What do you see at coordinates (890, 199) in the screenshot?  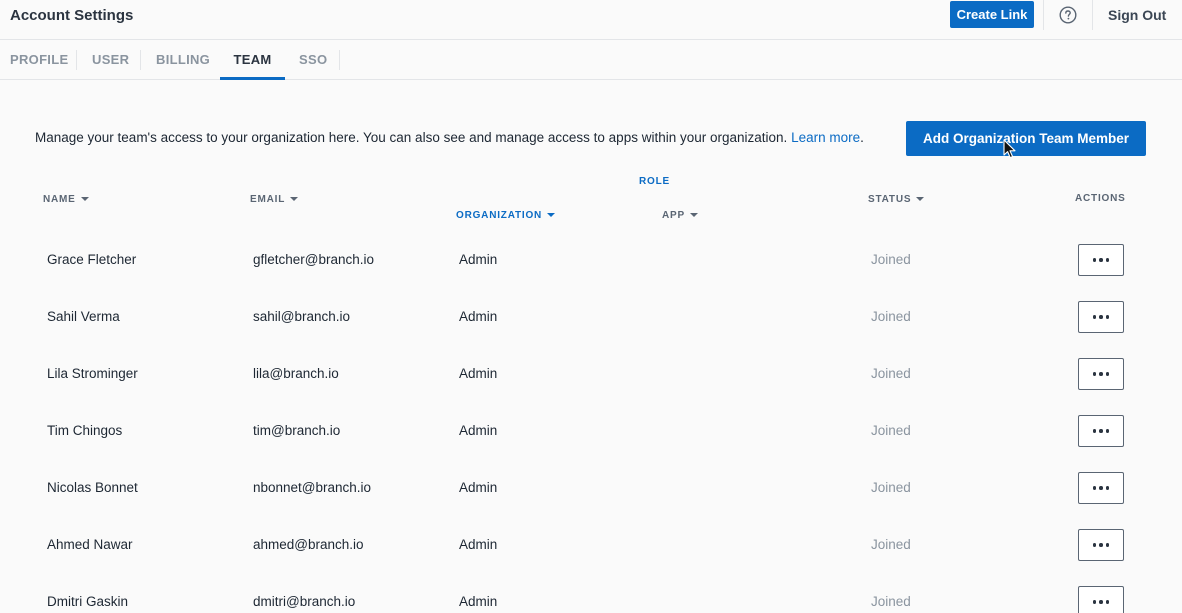 I see `column-header-status-label: STATUS` at bounding box center [890, 199].